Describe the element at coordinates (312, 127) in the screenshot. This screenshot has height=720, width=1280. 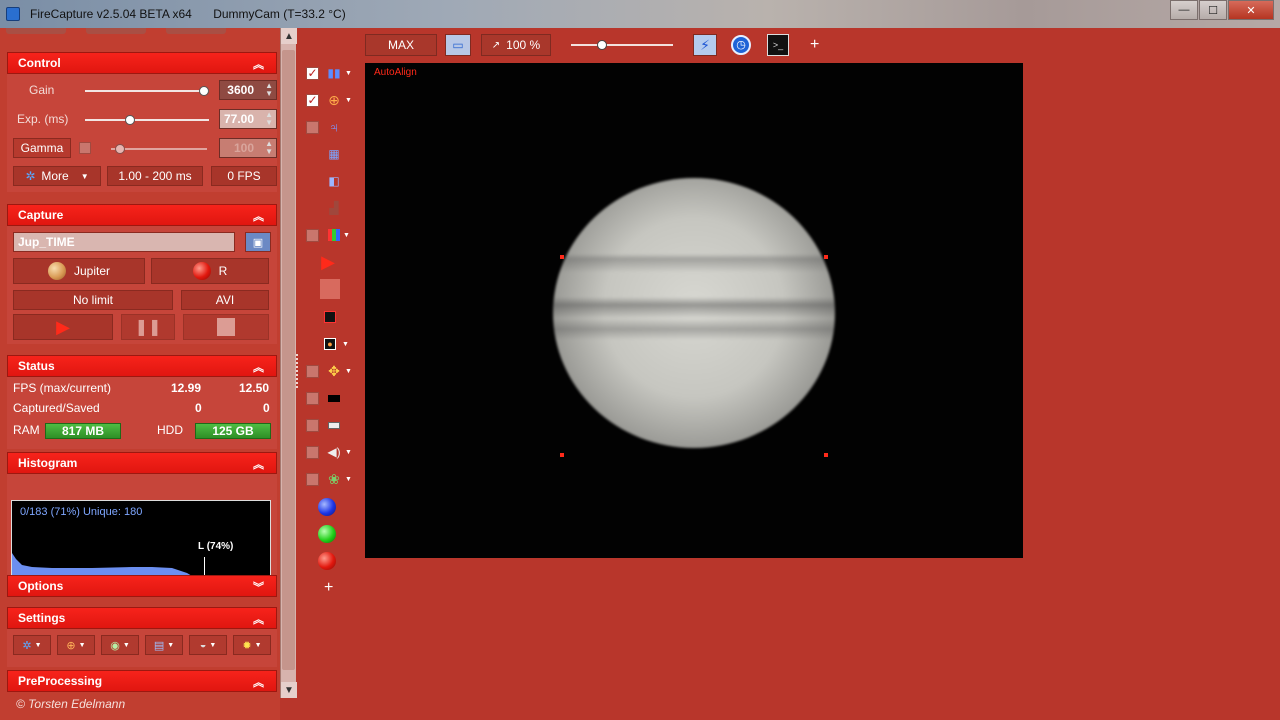
I see `jupiter-toggle-checkbox` at that location.